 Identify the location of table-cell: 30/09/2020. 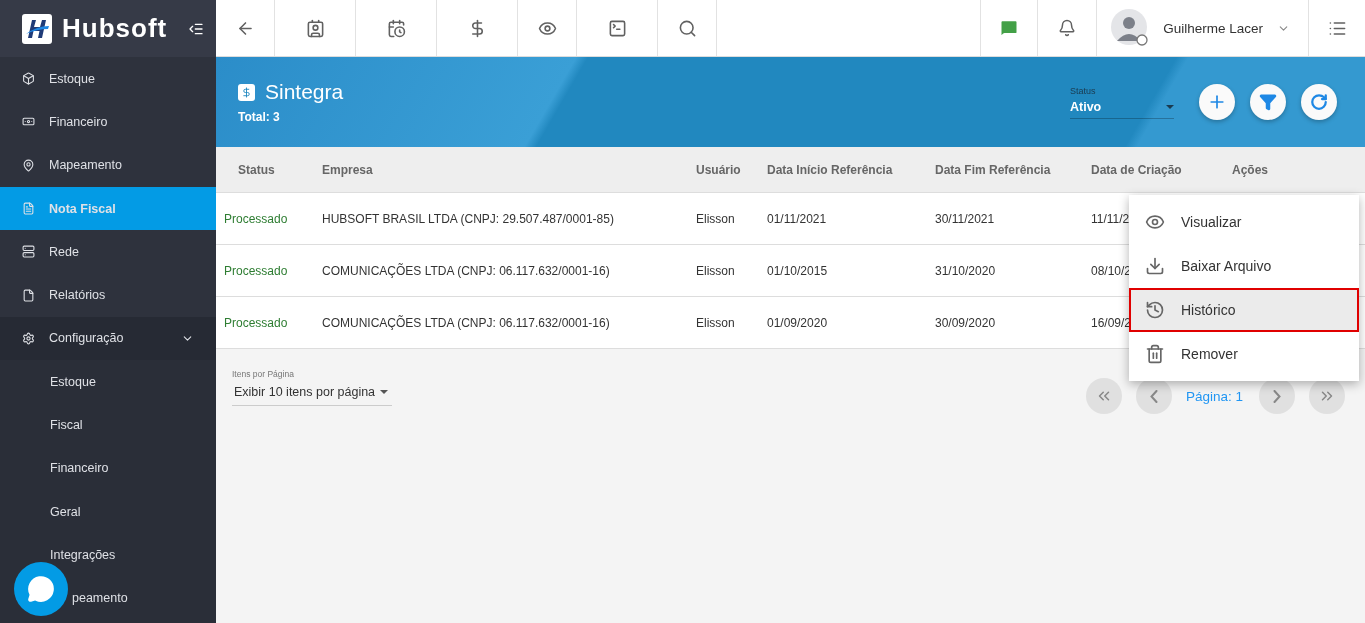
(965, 322).